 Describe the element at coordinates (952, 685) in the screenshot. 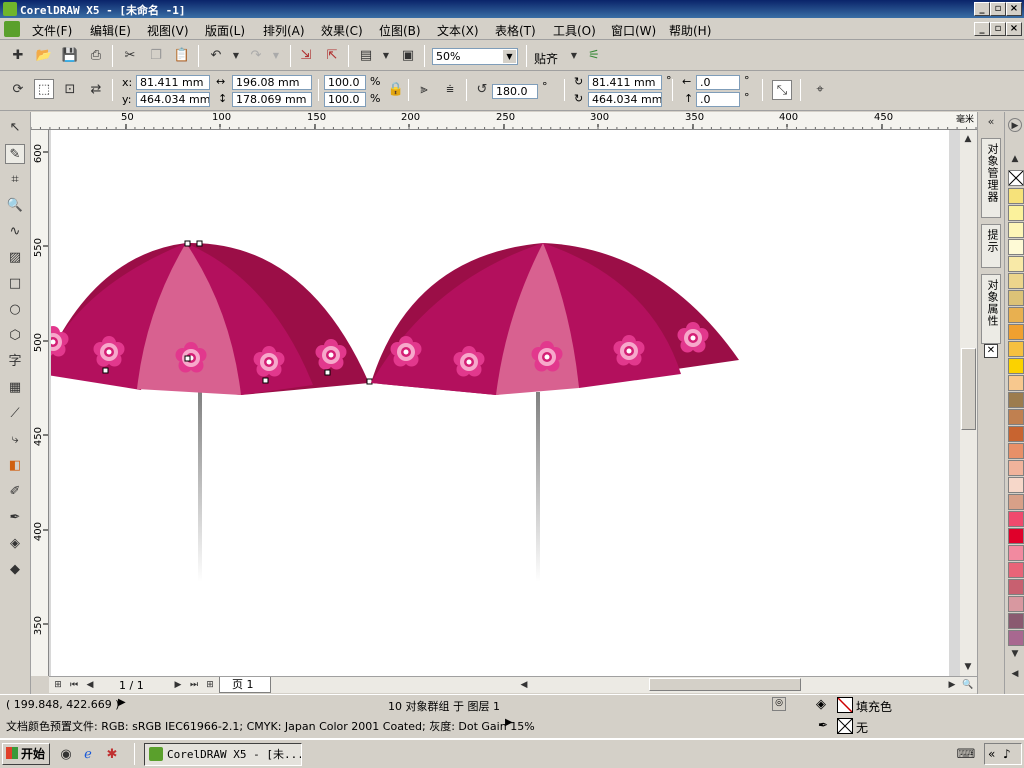

I see `scroll-right-icon: ▶` at that location.